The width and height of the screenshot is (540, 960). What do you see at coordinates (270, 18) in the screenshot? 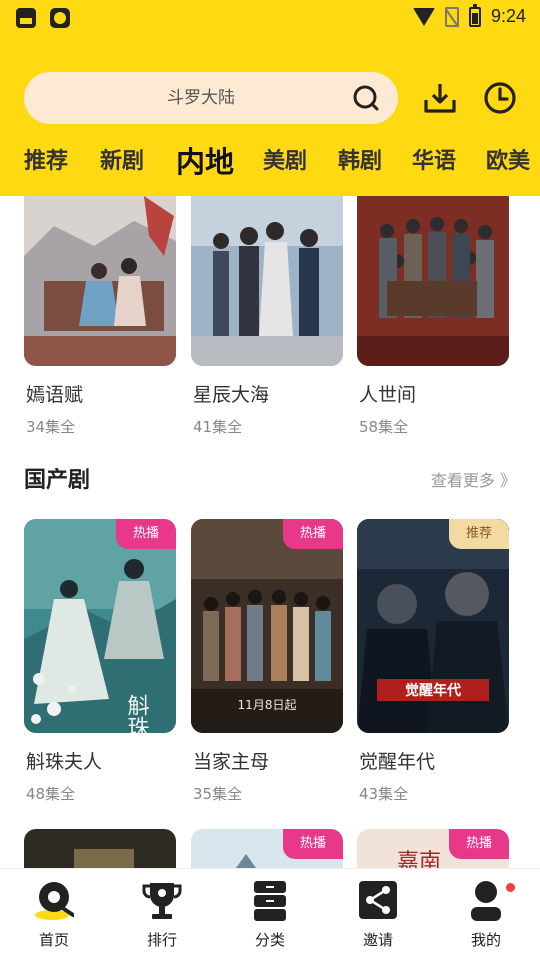
I see `status-bar: 9:24` at bounding box center [270, 18].